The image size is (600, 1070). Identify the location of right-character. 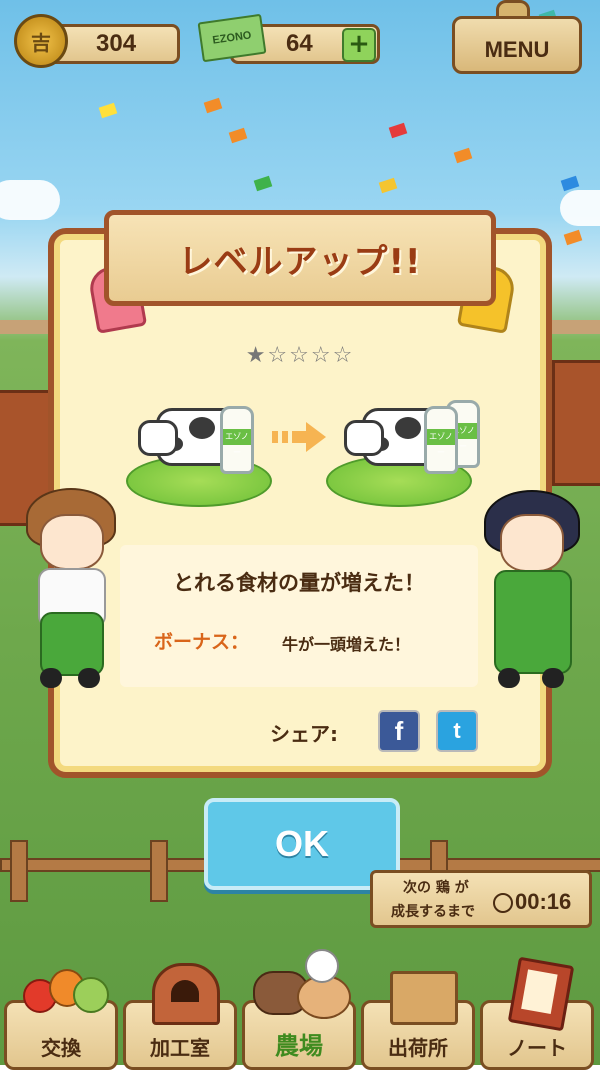
(530, 595).